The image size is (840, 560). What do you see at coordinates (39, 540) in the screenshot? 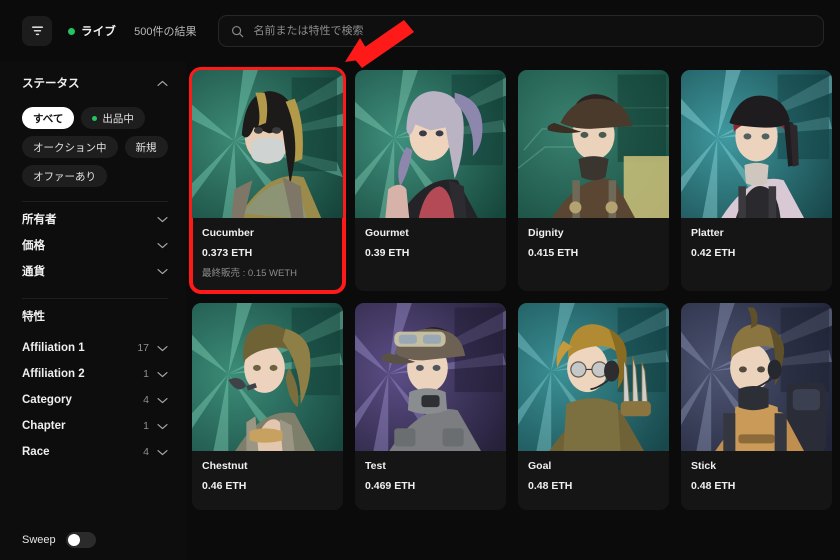
I see `sweep-label: Sweep` at bounding box center [39, 540].